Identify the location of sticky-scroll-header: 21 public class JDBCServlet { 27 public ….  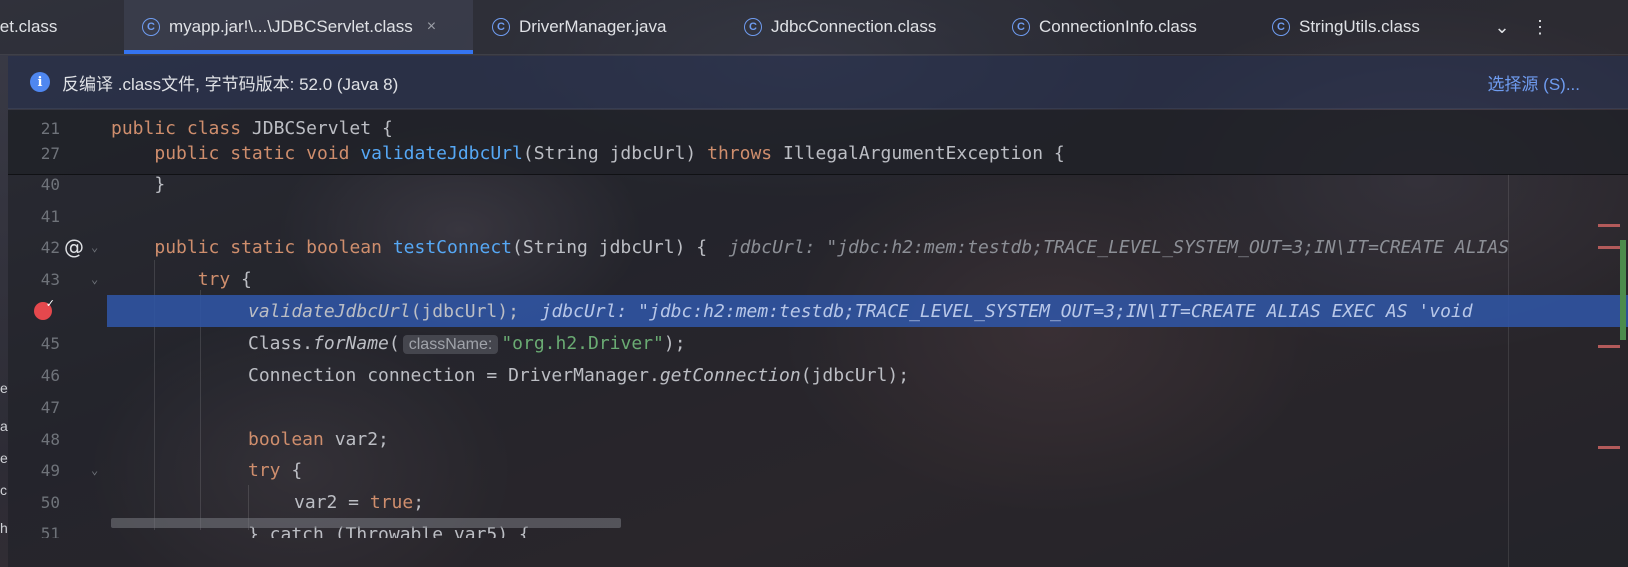
(818, 142).